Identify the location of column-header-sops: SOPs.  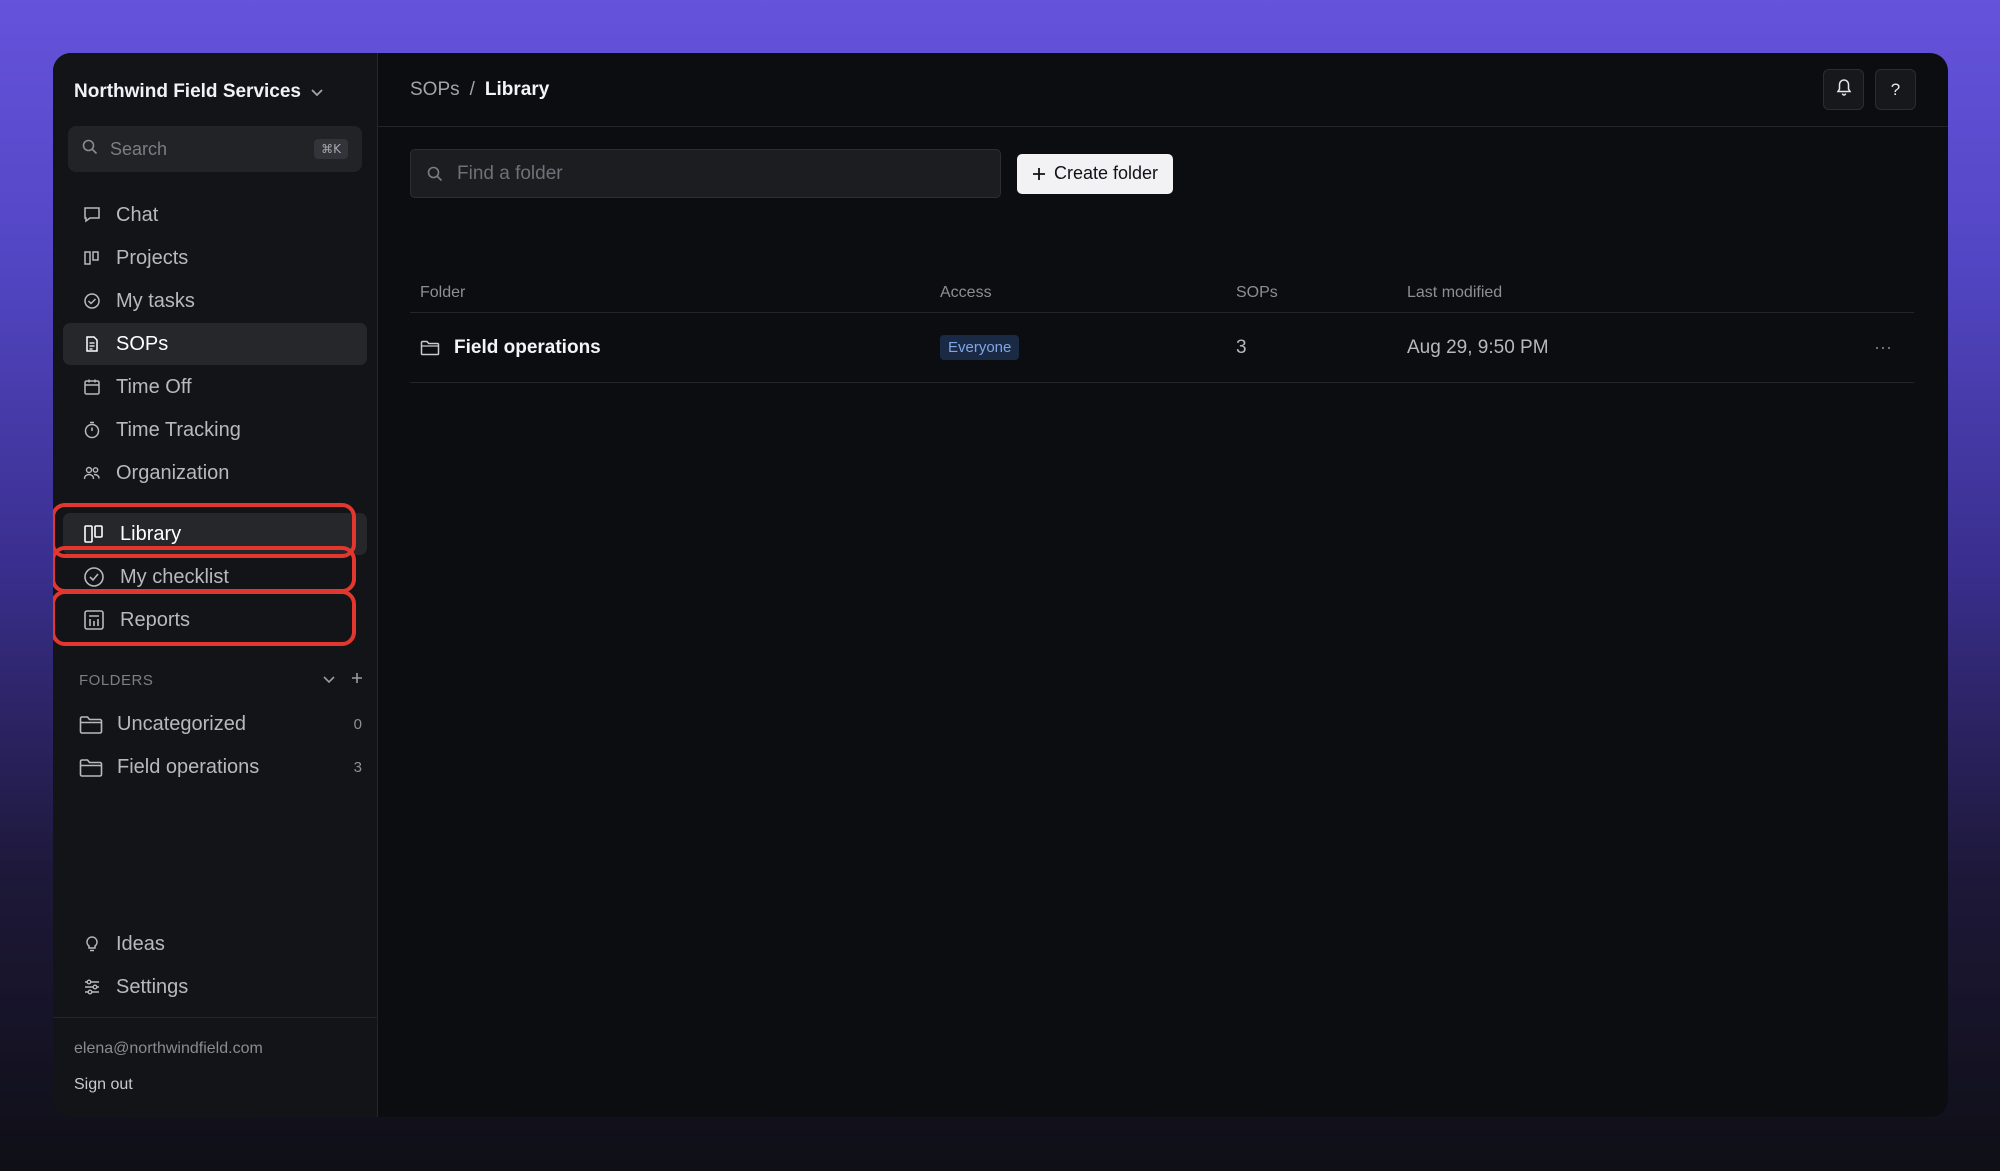
(1321, 293).